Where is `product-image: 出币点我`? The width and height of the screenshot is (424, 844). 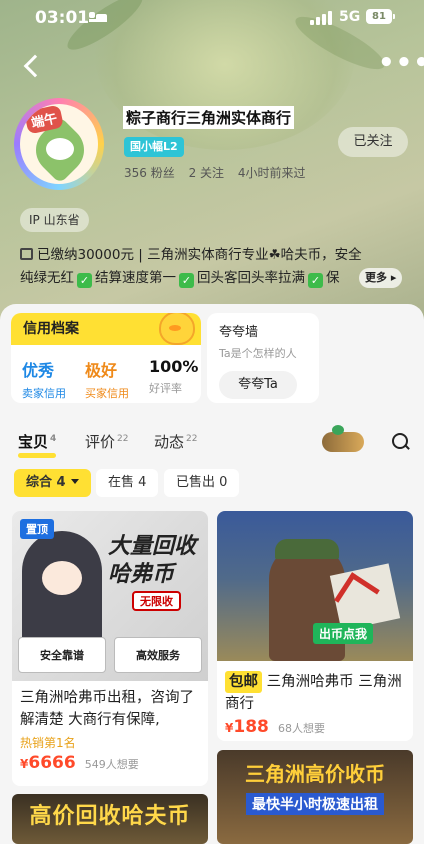
product-image: 出币点我 is located at coordinates (315, 586).